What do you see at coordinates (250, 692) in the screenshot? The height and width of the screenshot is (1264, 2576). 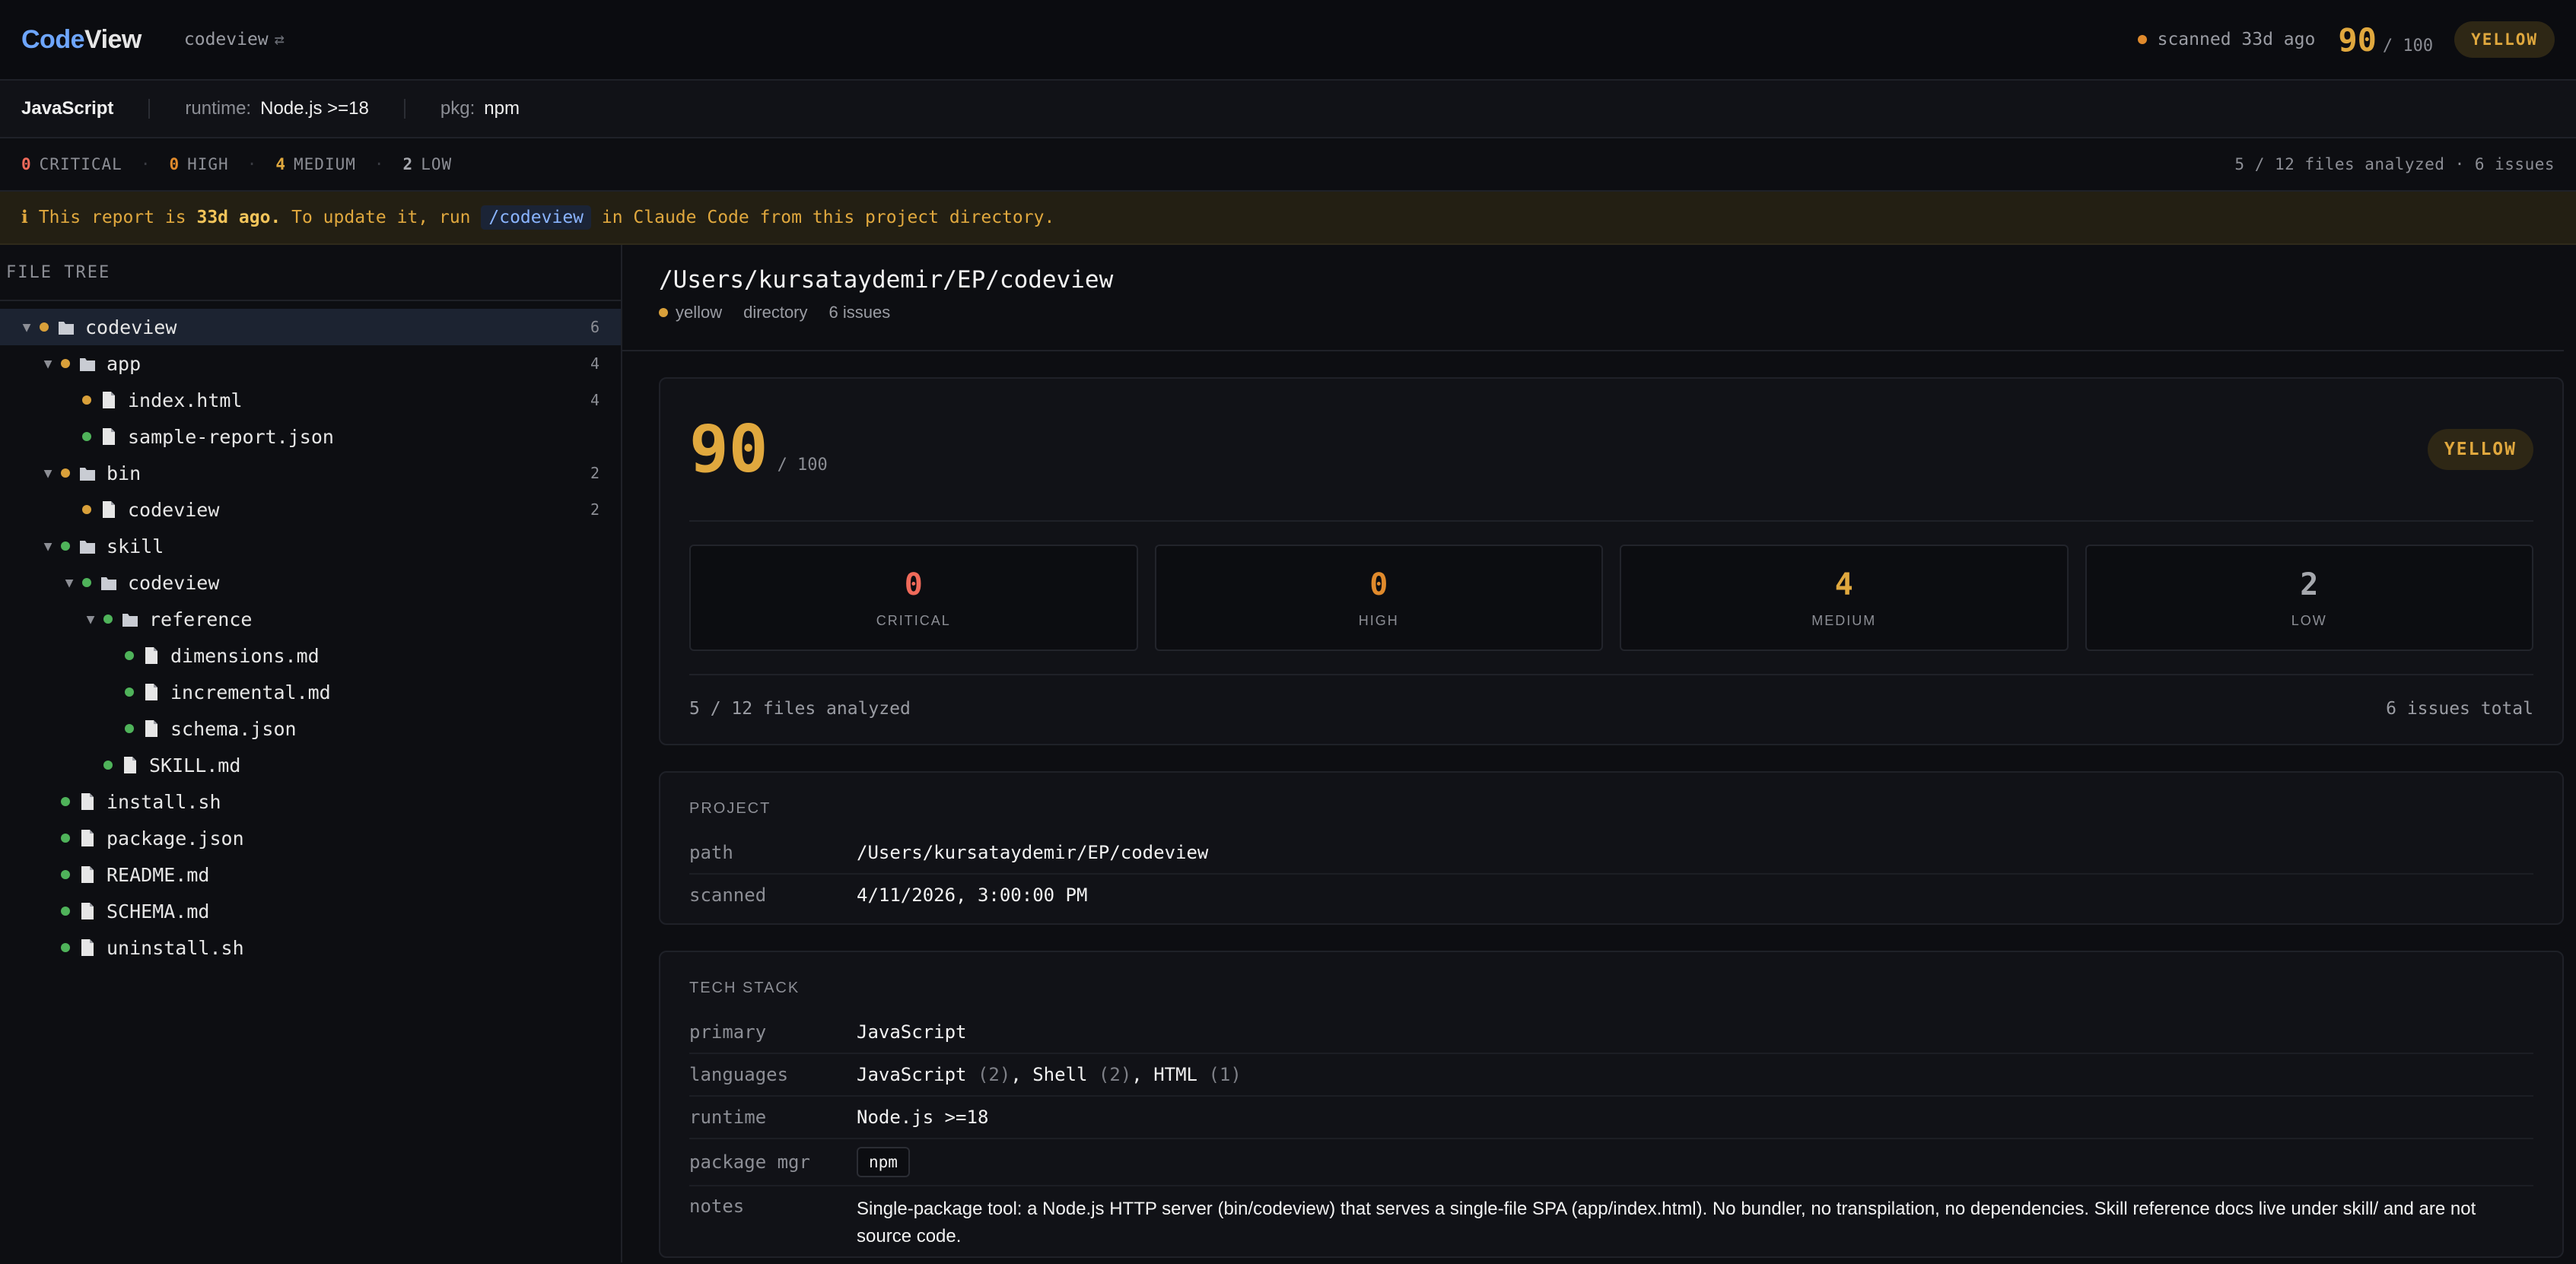 I see `tree-row-name: incremental.md` at bounding box center [250, 692].